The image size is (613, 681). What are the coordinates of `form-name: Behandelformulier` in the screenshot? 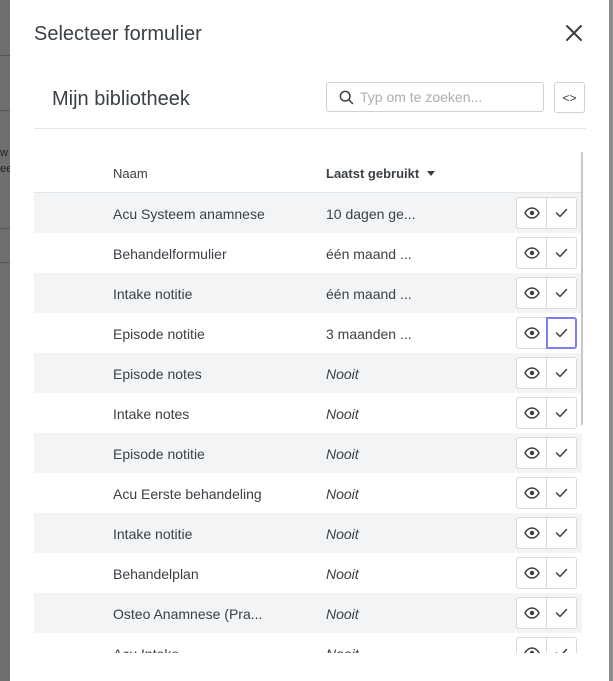 It's located at (170, 254).